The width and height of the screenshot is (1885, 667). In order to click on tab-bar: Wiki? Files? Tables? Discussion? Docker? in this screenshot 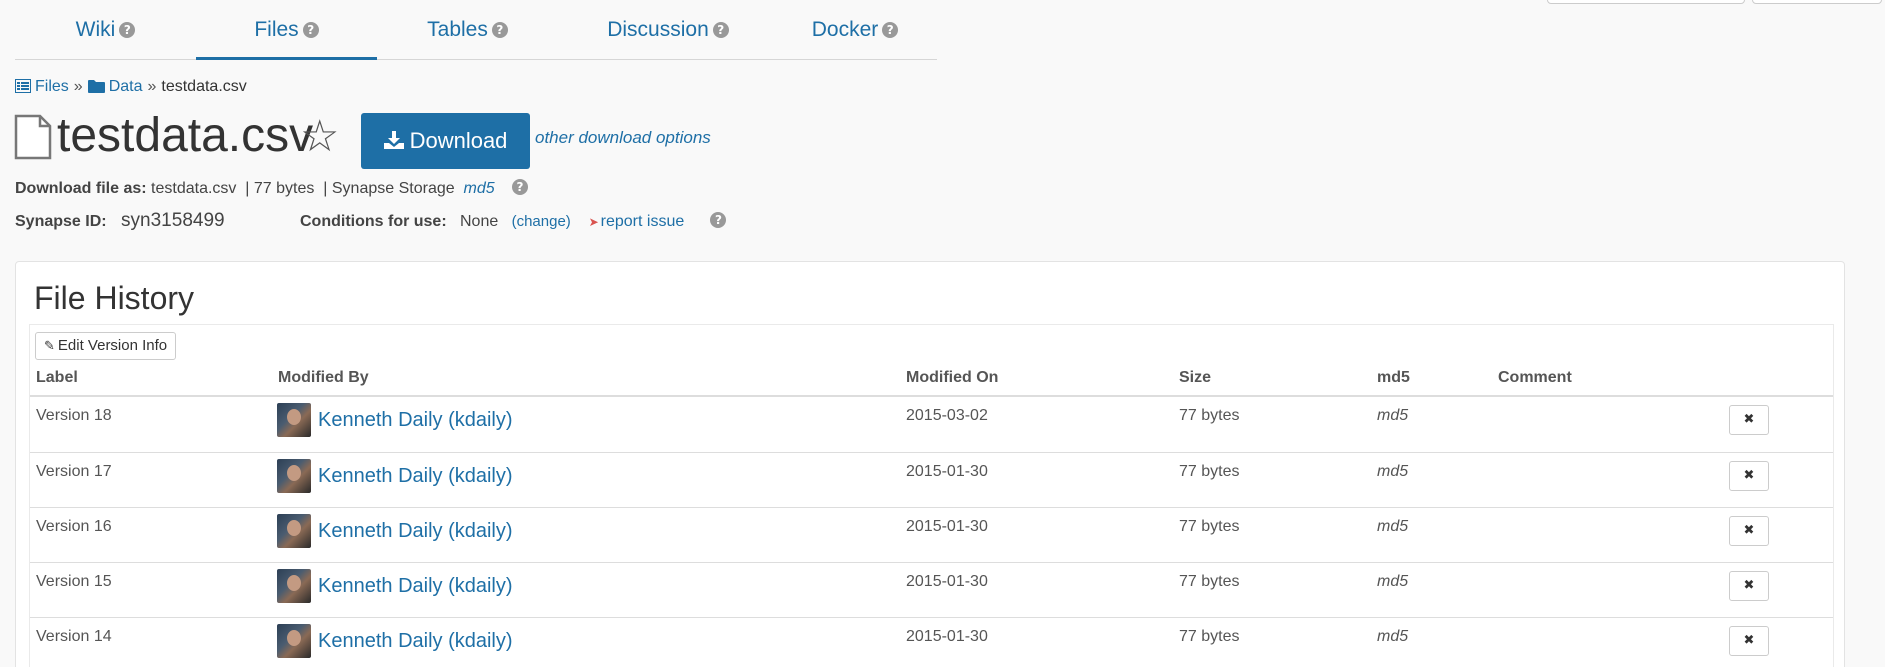, I will do `click(476, 30)`.